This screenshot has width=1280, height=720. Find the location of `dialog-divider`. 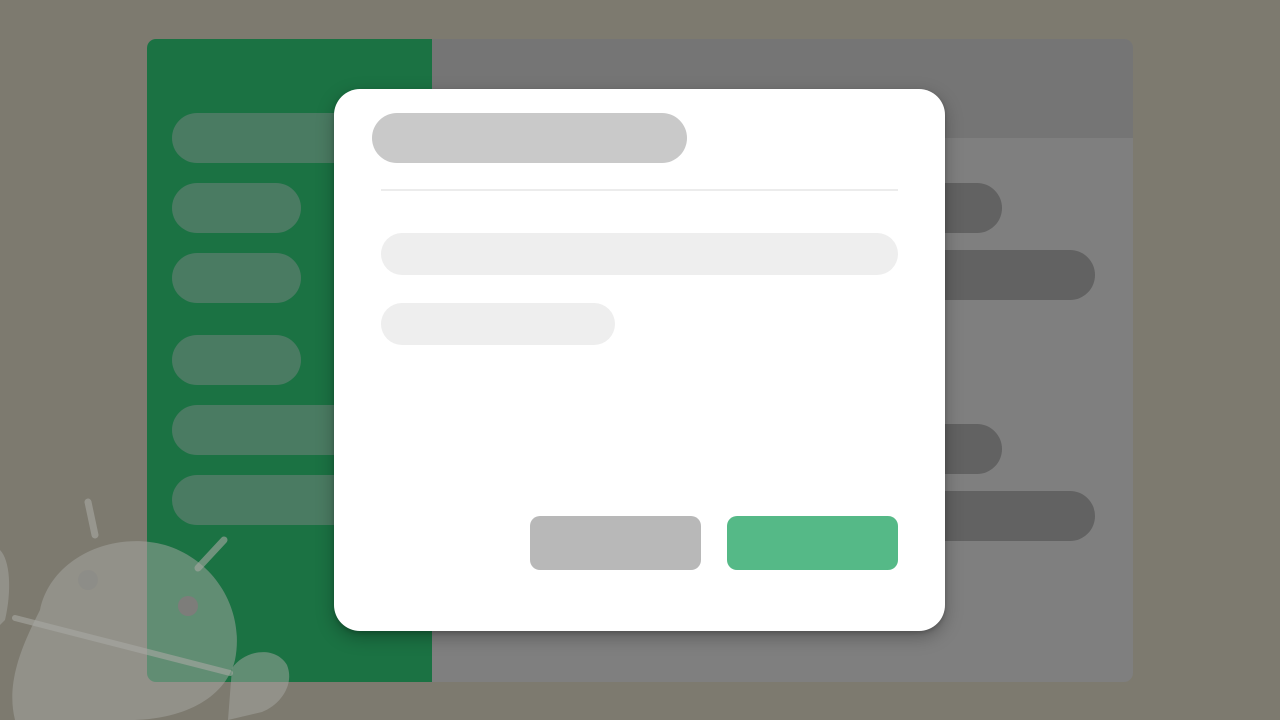

dialog-divider is located at coordinates (639, 190).